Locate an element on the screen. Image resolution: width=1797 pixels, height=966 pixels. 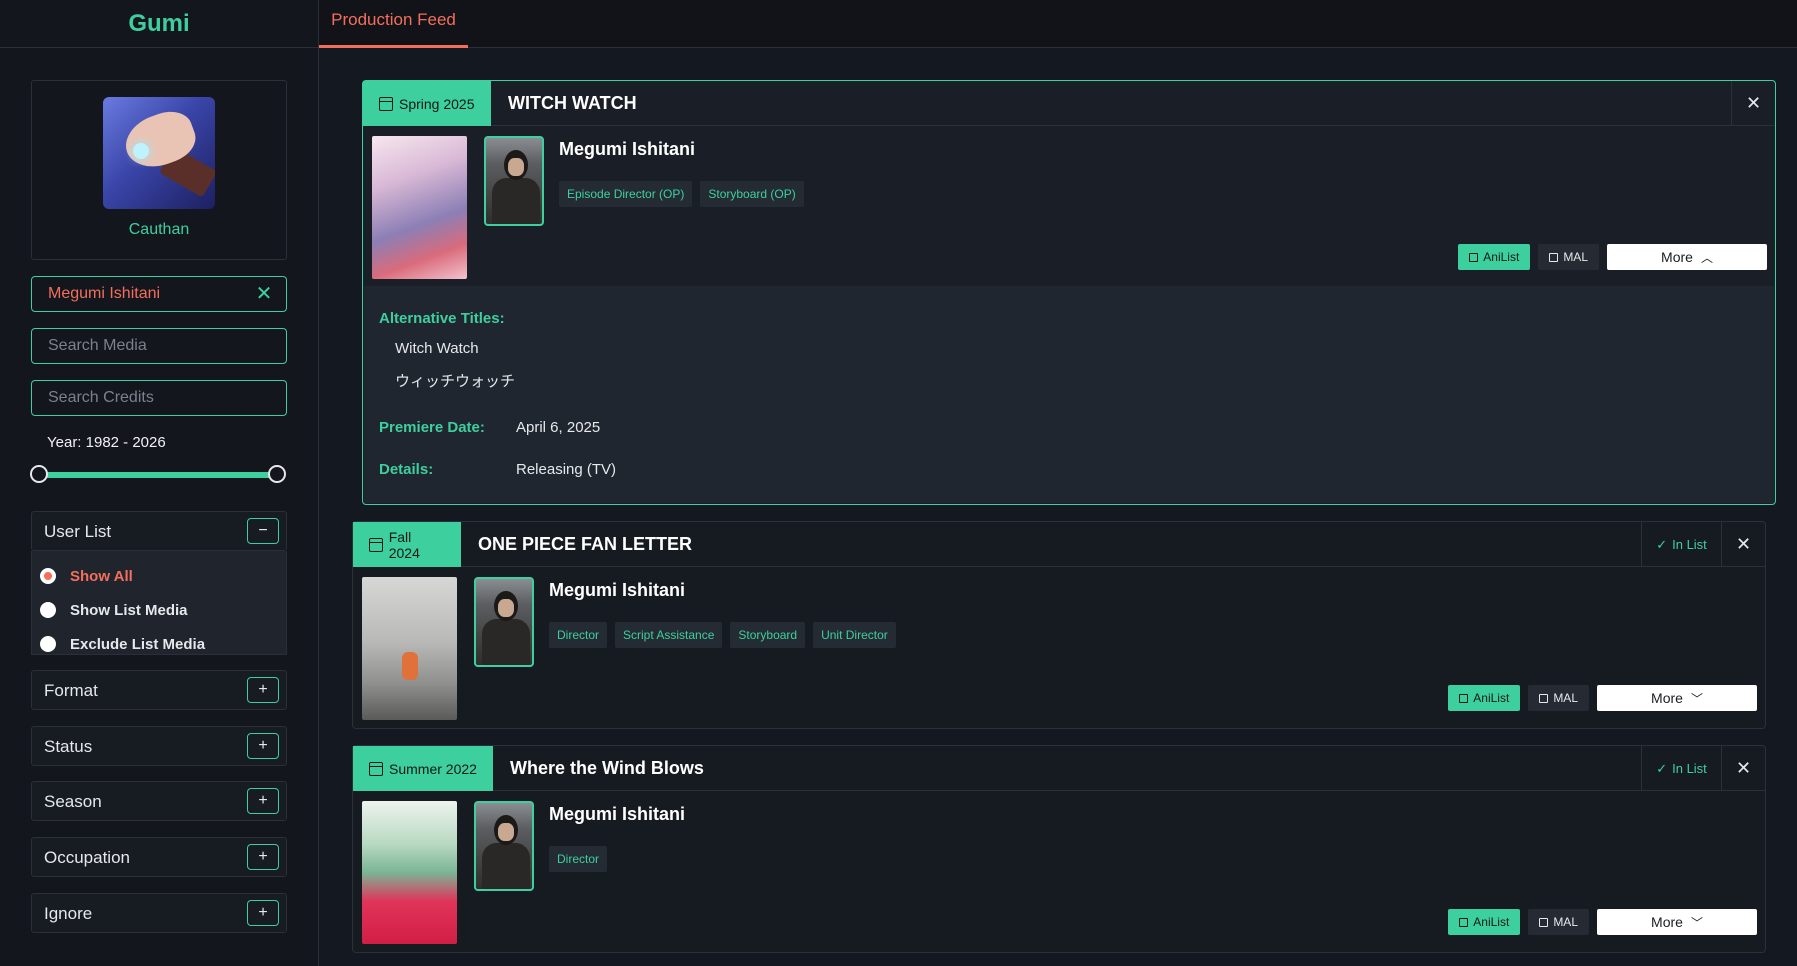
year-slider-track is located at coordinates (159, 475).